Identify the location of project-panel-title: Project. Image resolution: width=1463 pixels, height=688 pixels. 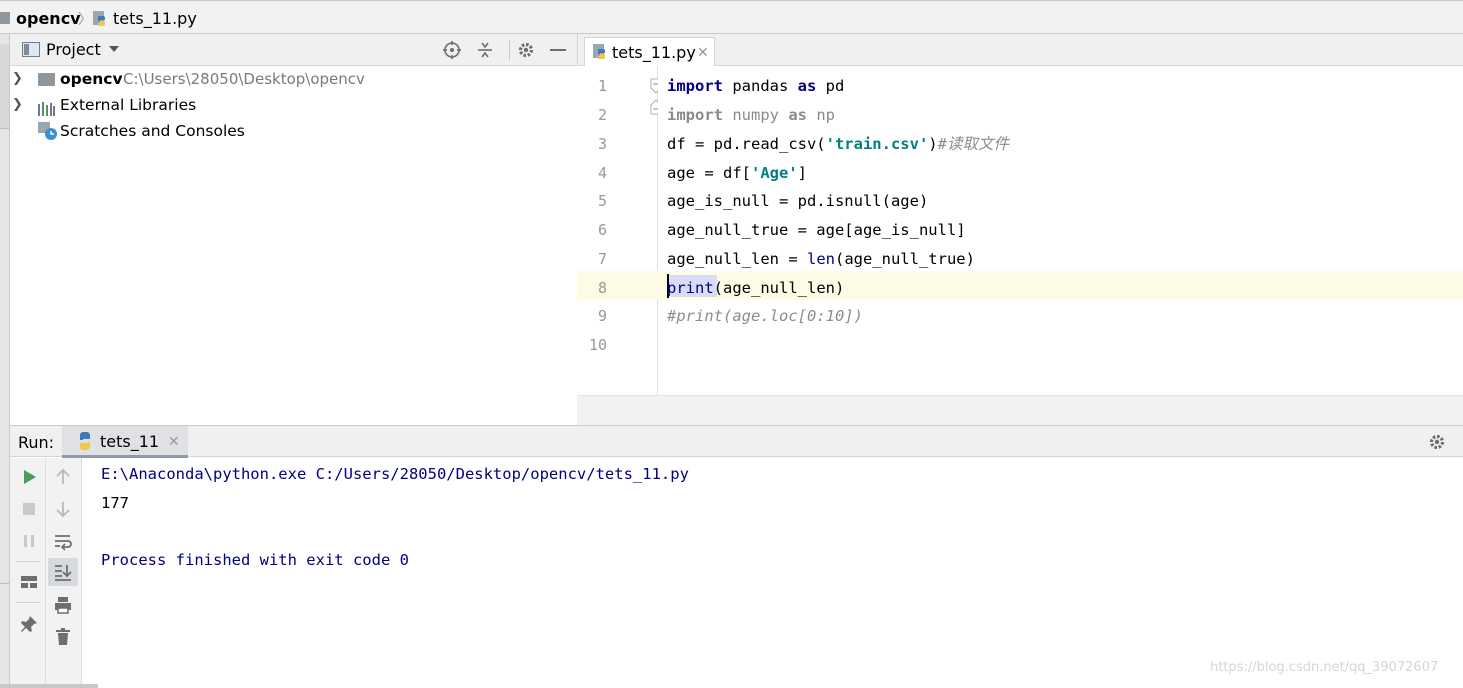
(73, 50).